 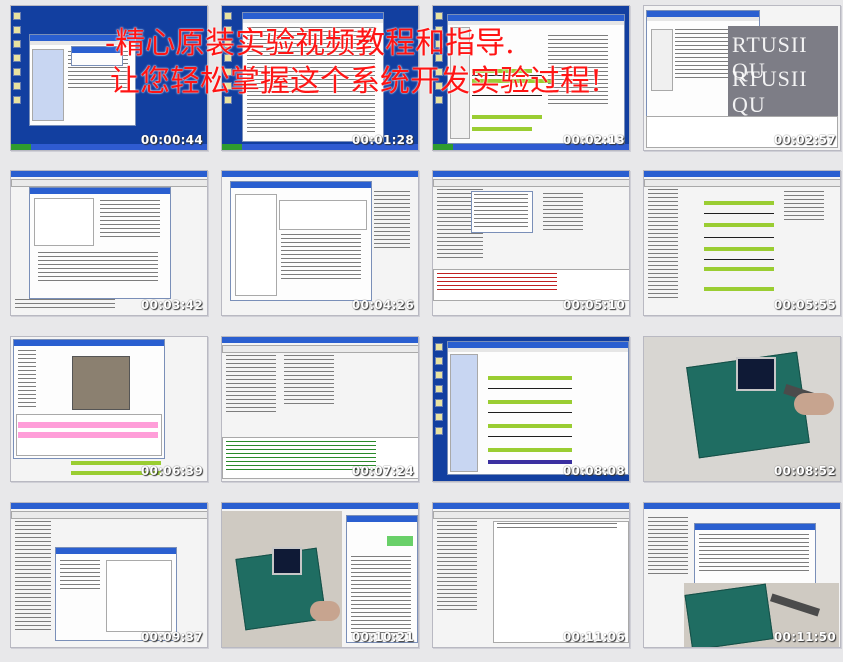 What do you see at coordinates (301, 241) in the screenshot?
I see `settings-dialog` at bounding box center [301, 241].